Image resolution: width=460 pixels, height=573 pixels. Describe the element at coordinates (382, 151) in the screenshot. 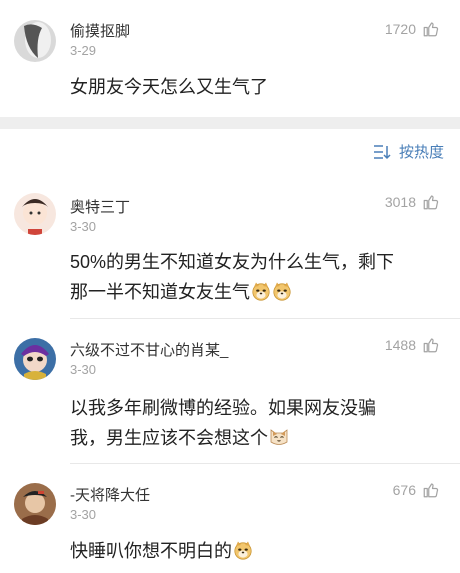

I see `sort-icon` at that location.